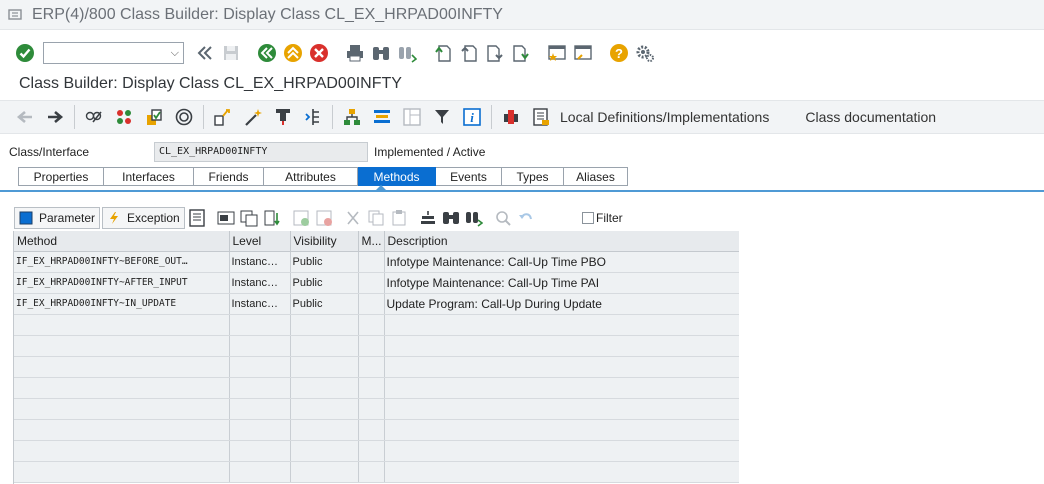  Describe the element at coordinates (324, 241) in the screenshot. I see `column-header-visibility: Visibility` at that location.